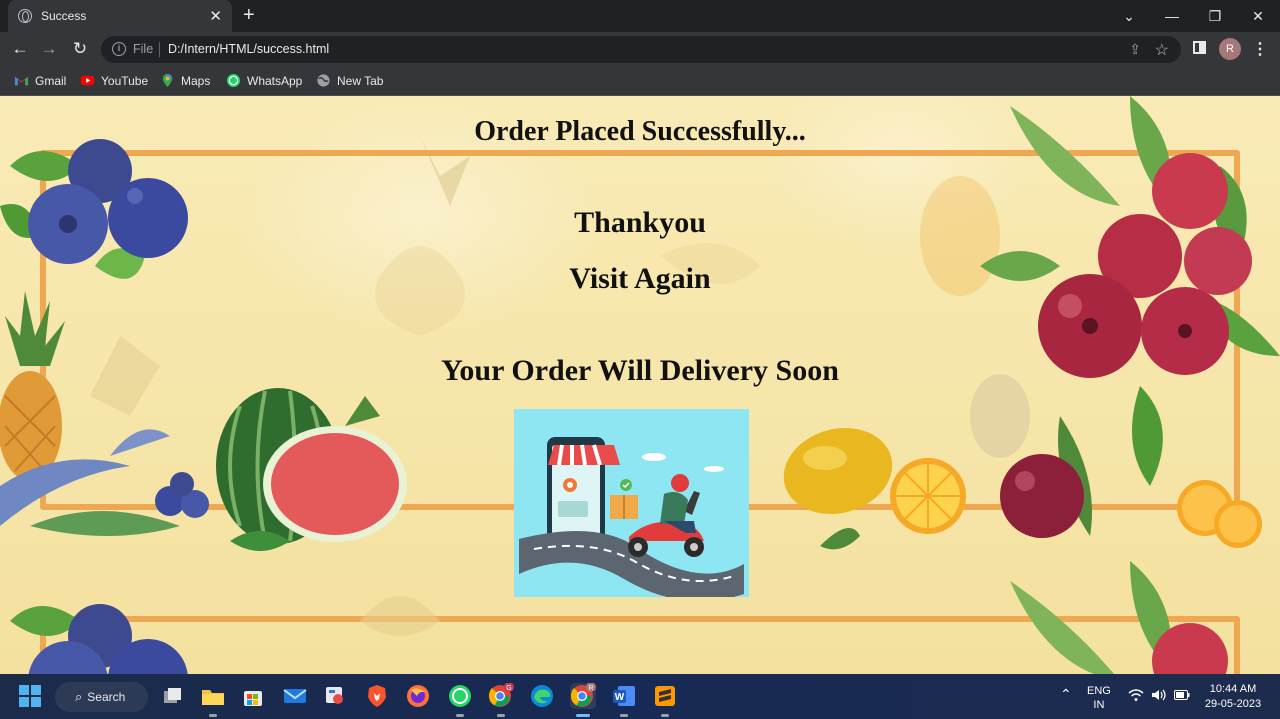 The height and width of the screenshot is (719, 1280). What do you see at coordinates (120, 16) in the screenshot?
I see `tab-success: Success ✕` at bounding box center [120, 16].